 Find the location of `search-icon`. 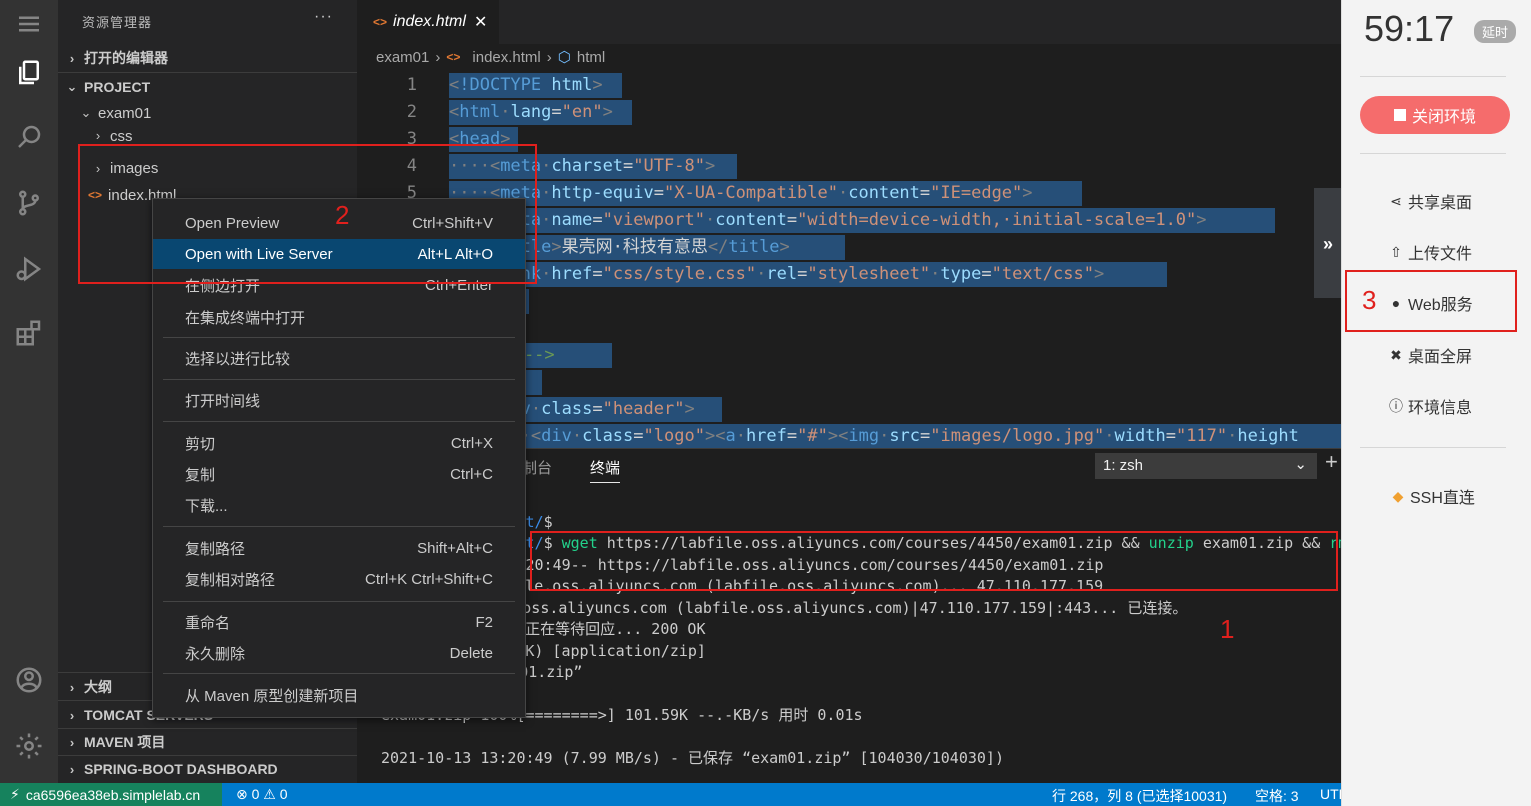

search-icon is located at coordinates (29, 137).